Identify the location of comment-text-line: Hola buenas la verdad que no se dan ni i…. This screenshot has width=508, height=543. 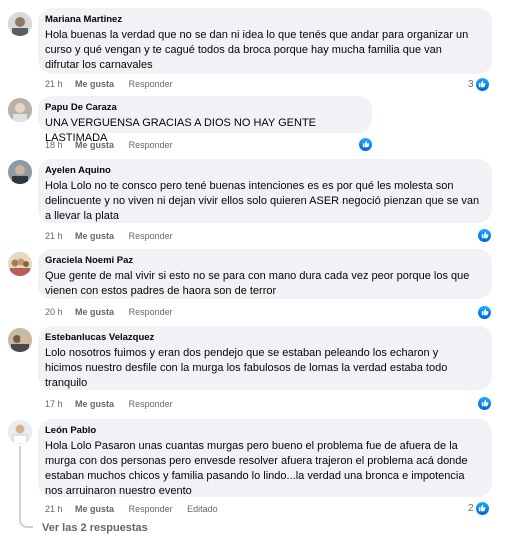
(257, 35).